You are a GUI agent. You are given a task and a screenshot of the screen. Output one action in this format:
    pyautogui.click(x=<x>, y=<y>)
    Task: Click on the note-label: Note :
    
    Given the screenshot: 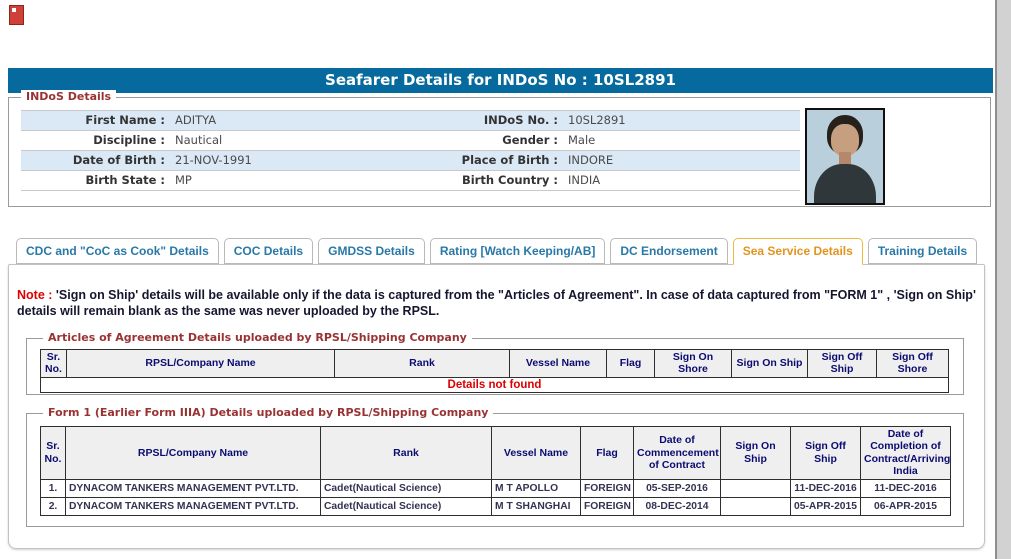 What is the action you would take?
    pyautogui.click(x=35, y=295)
    